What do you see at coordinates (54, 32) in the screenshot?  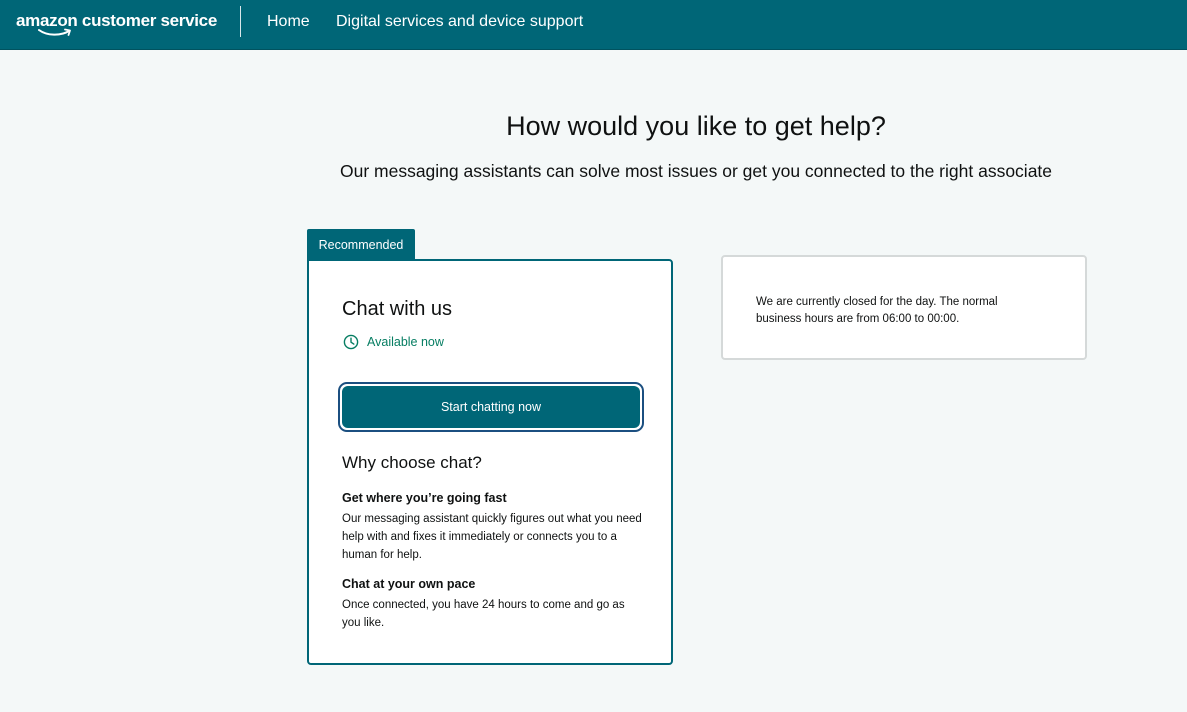 I see `amazon-smile-icon` at bounding box center [54, 32].